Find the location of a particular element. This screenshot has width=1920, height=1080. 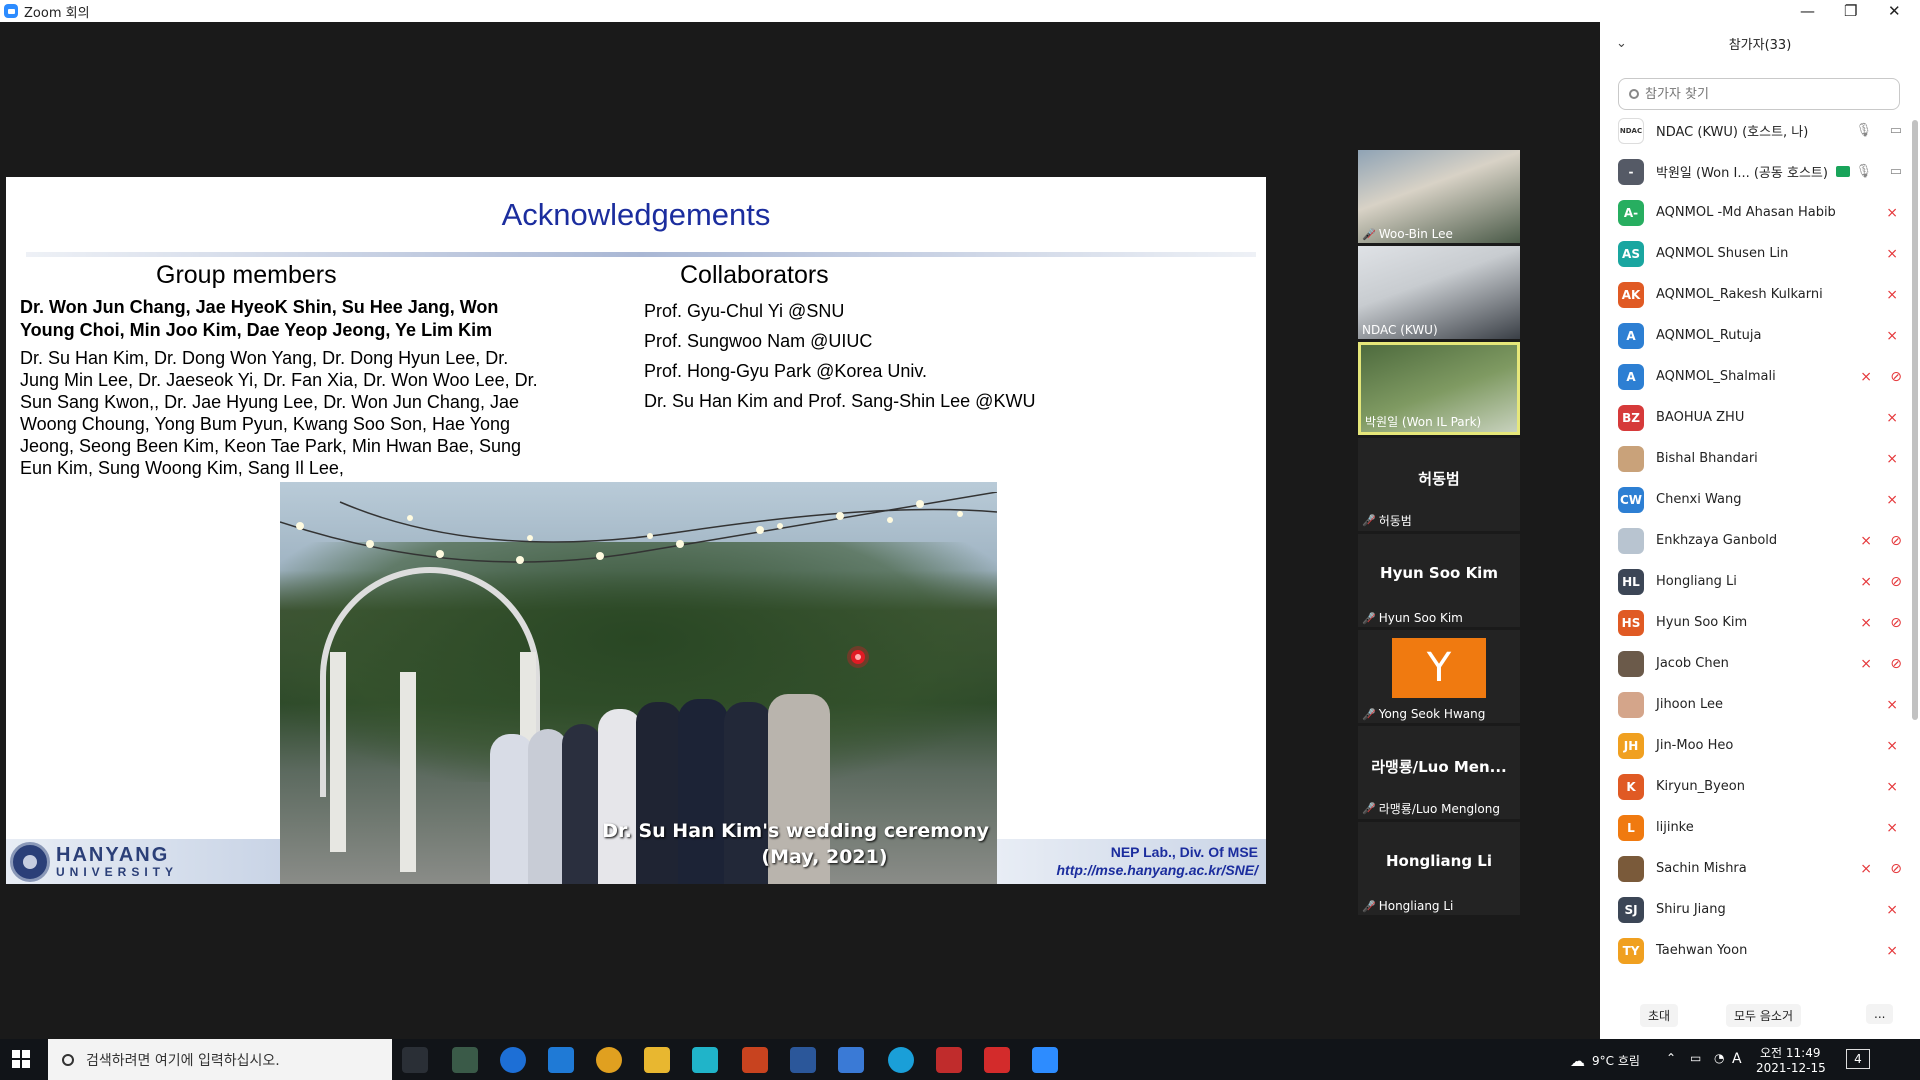

store-icon is located at coordinates (851, 1060).